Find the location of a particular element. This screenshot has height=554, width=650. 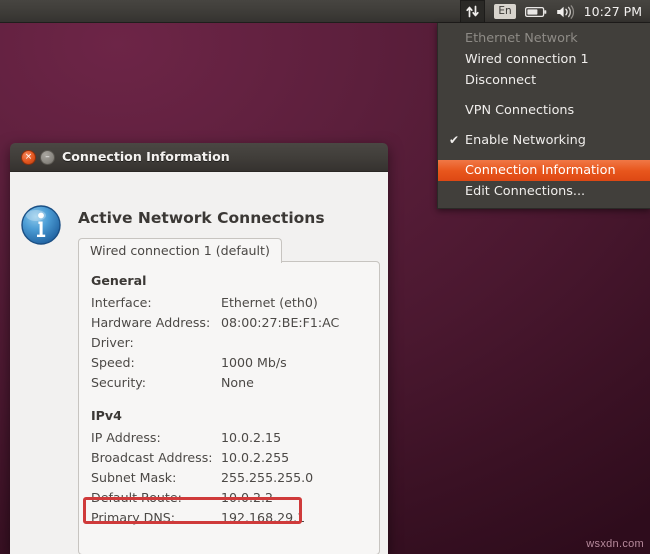

battery-icon is located at coordinates (535, 12).